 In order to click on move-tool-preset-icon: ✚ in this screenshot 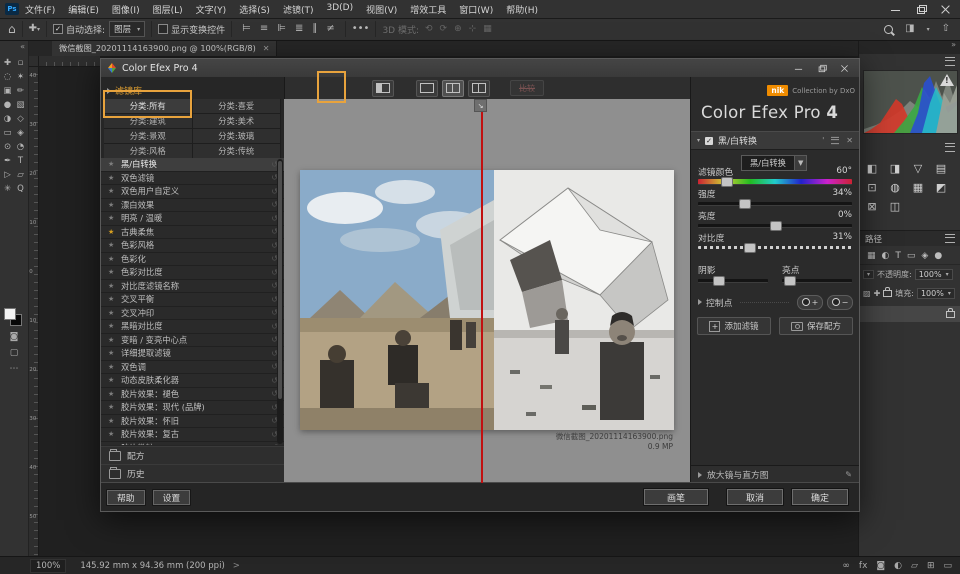, I will do `click(33, 29)`.